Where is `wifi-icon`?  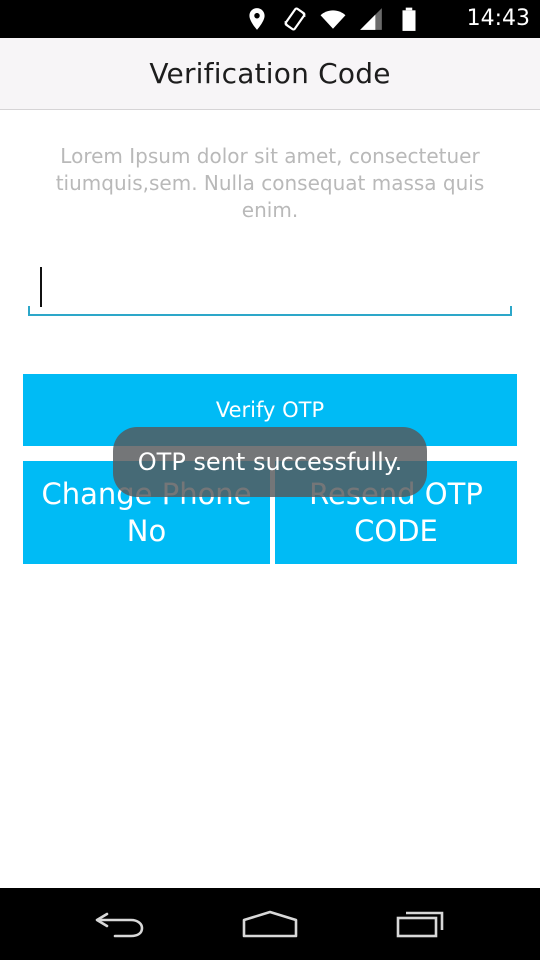 wifi-icon is located at coordinates (333, 19).